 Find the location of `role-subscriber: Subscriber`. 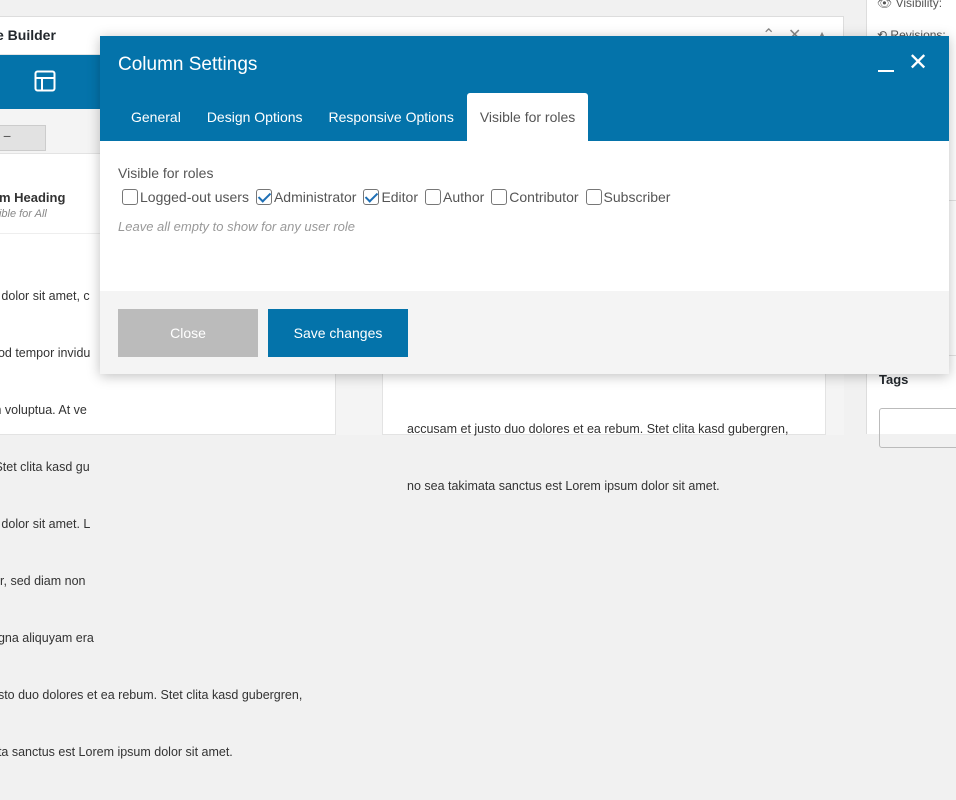

role-subscriber: Subscriber is located at coordinates (627, 197).